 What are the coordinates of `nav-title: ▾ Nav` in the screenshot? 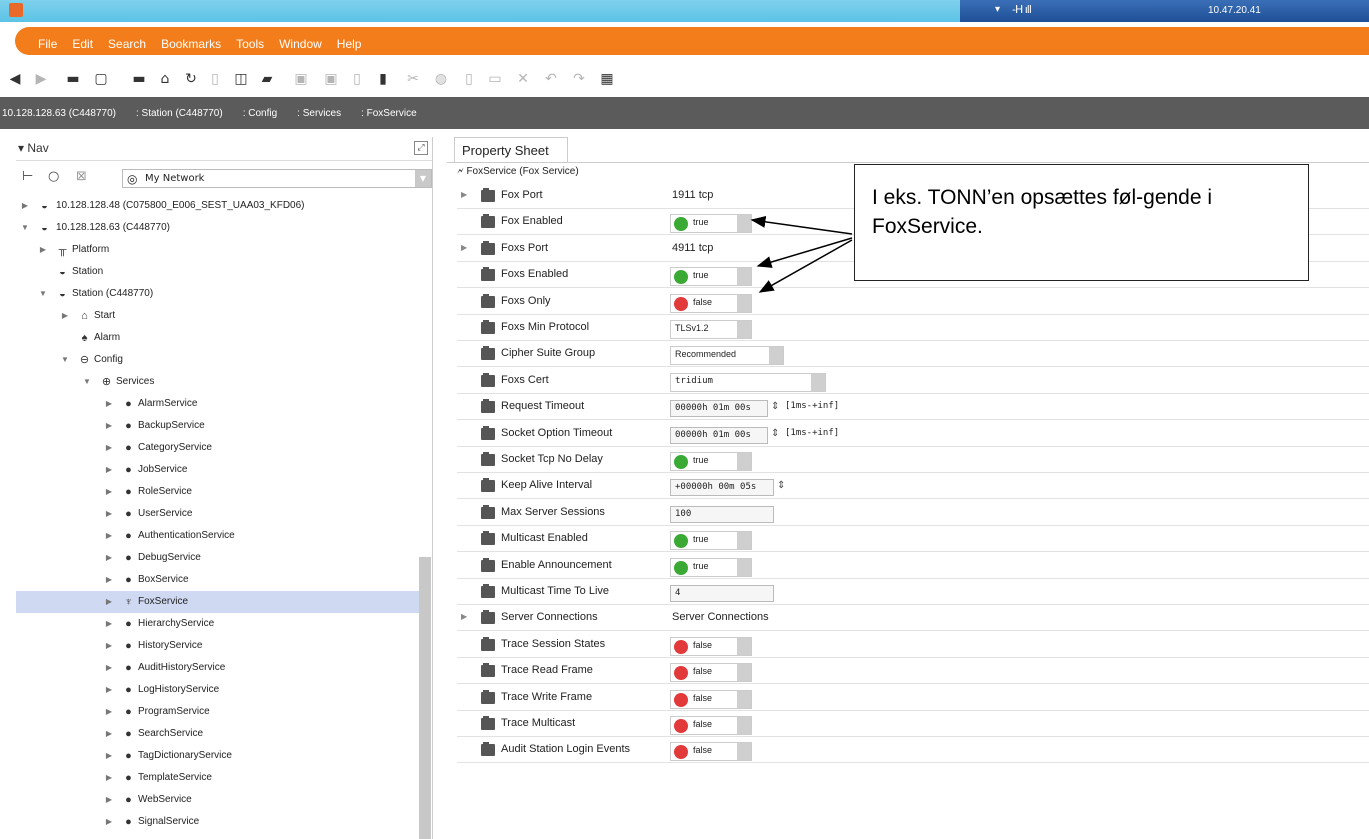 It's located at (33, 148).